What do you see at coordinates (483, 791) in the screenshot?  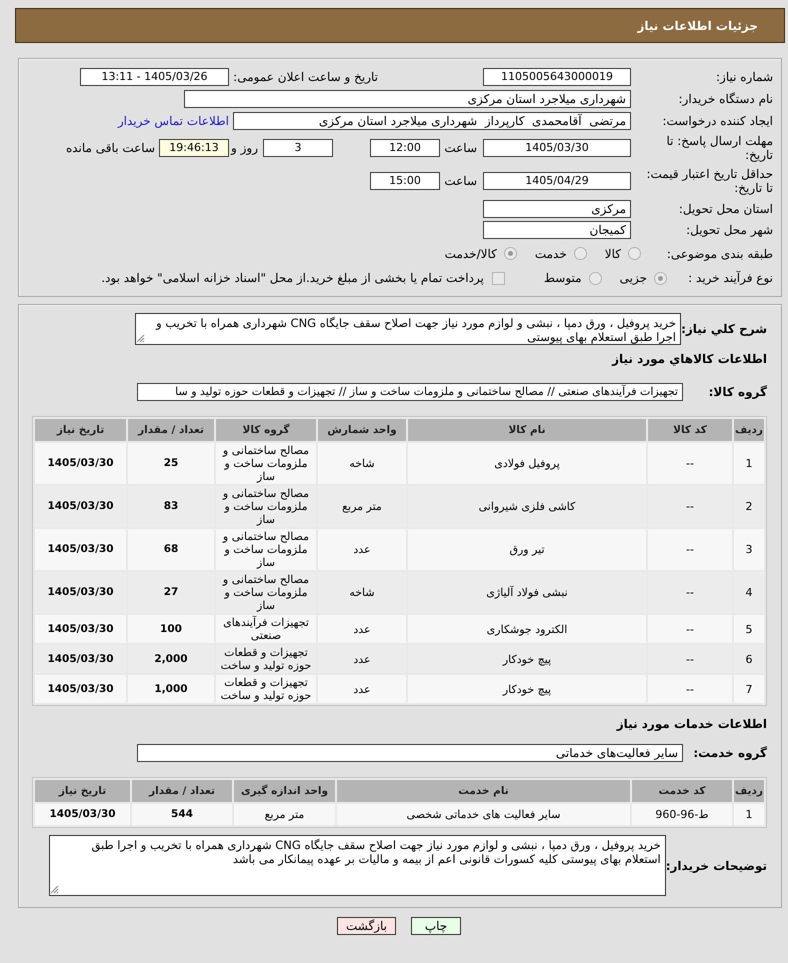 I see `column-header: نام خدمت` at bounding box center [483, 791].